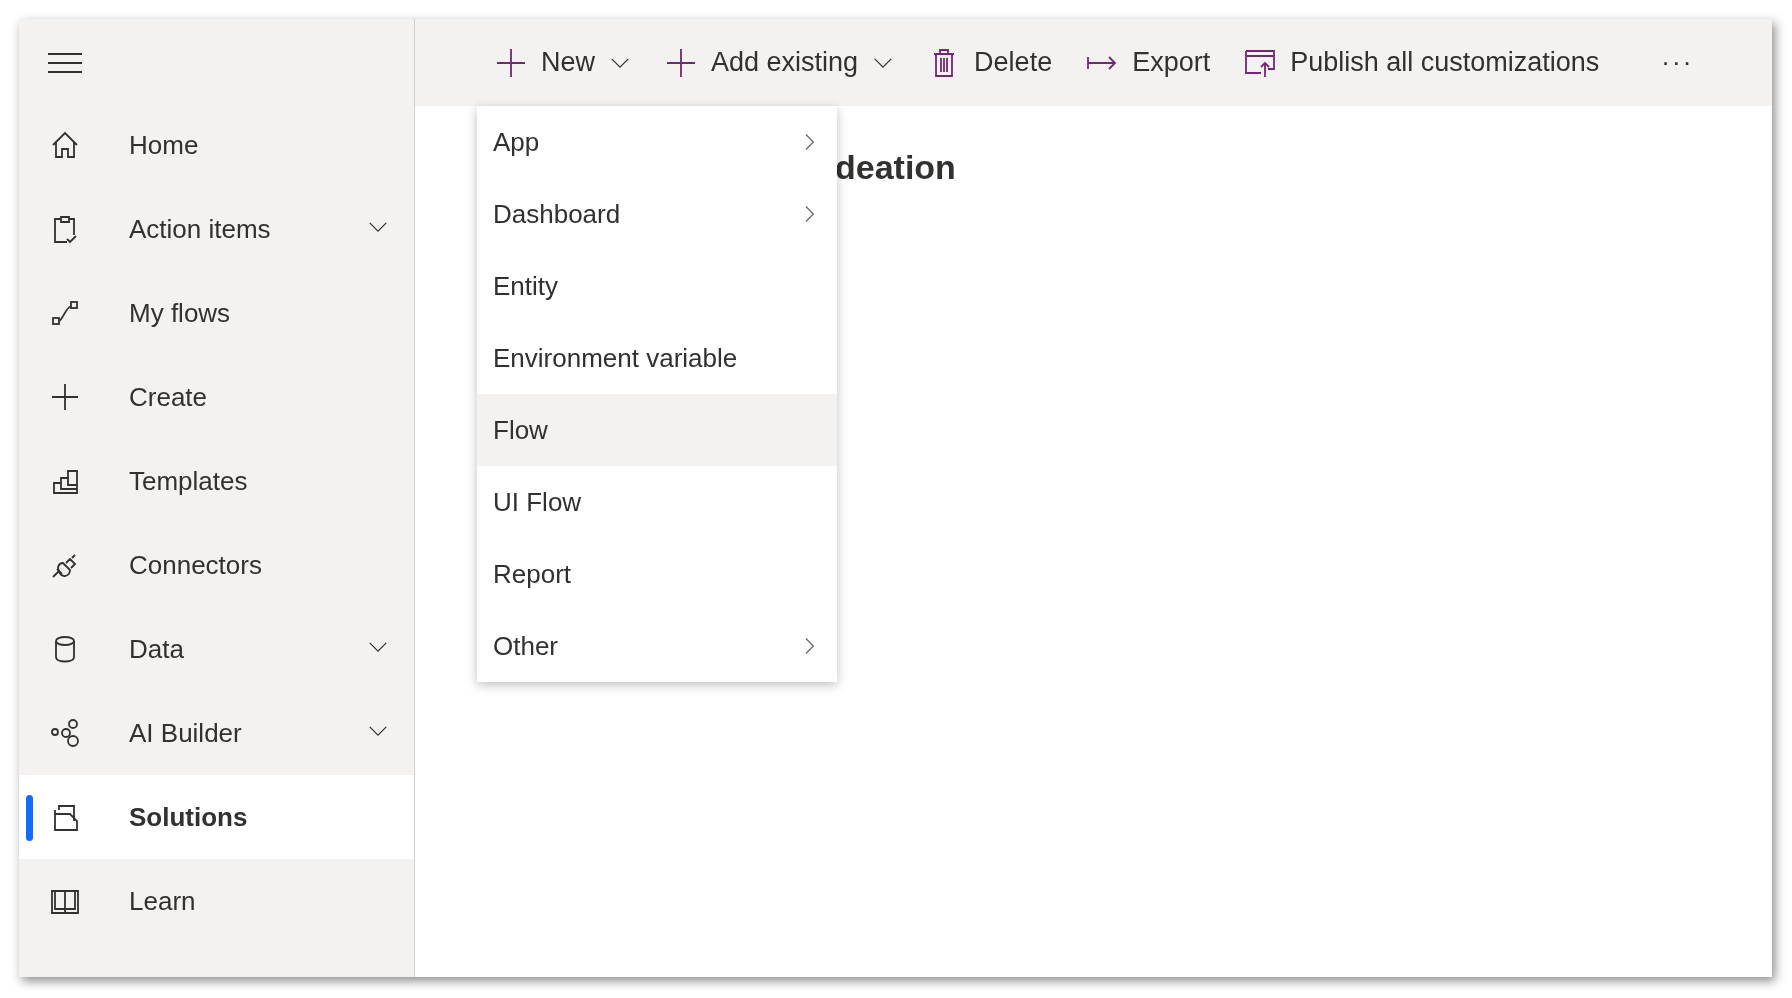  I want to click on menu-item: Flow, so click(657, 430).